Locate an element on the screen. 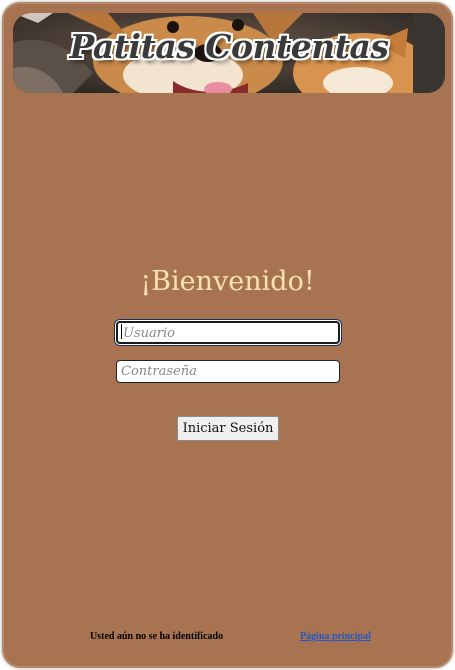 The height and width of the screenshot is (670, 455). password-placeholder: Contraseña is located at coordinates (159, 371).